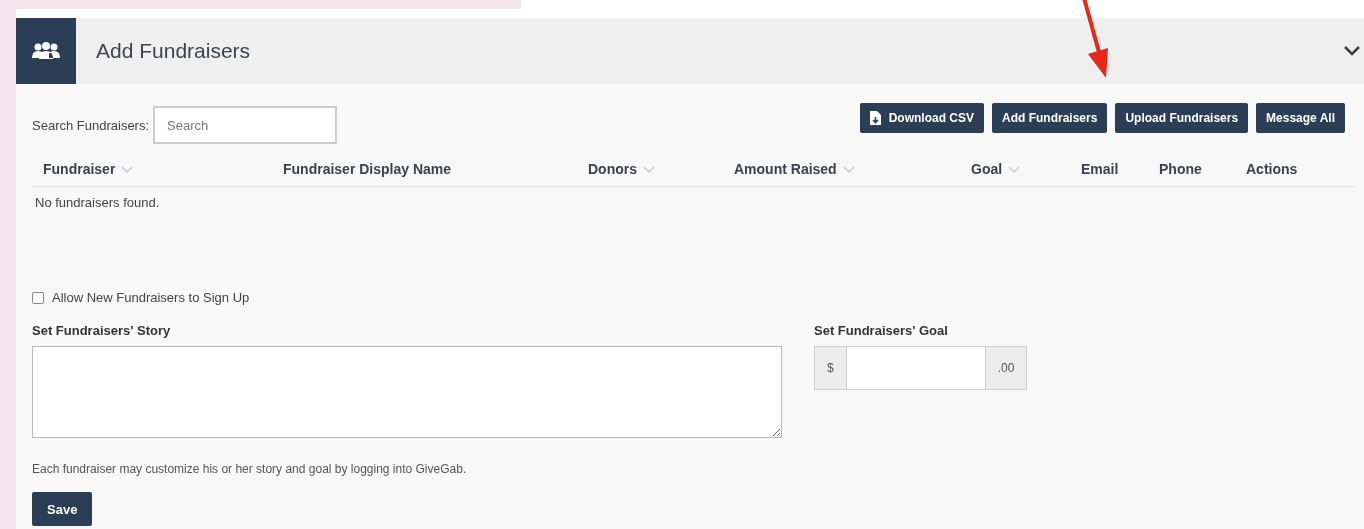 This screenshot has height=529, width=1364. I want to click on currency-addon: $, so click(830, 368).